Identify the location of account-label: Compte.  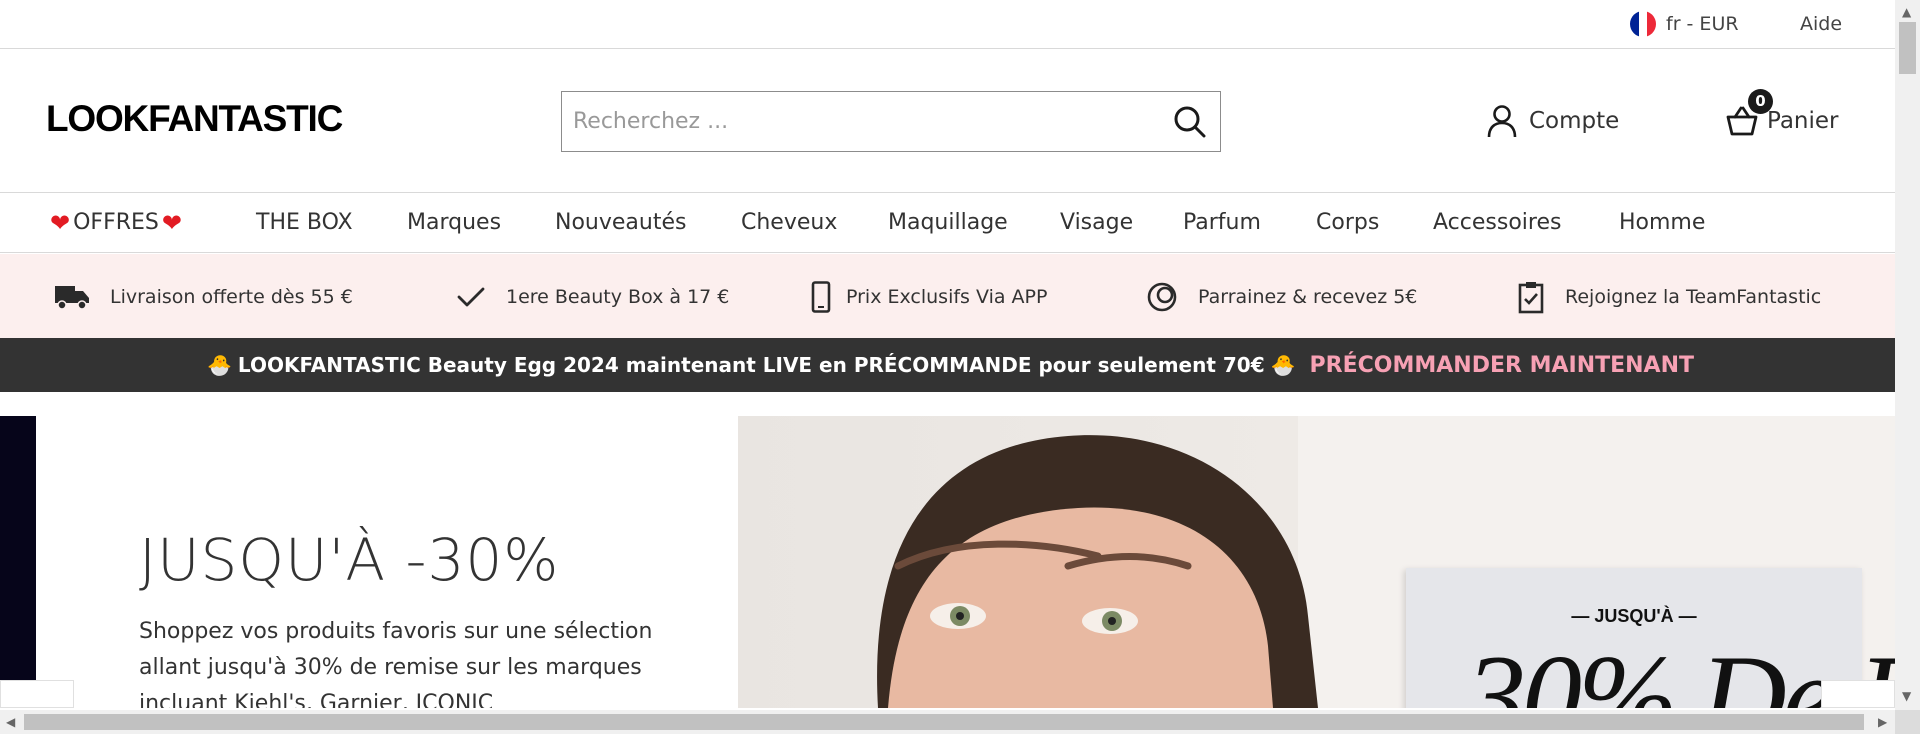
(1574, 121).